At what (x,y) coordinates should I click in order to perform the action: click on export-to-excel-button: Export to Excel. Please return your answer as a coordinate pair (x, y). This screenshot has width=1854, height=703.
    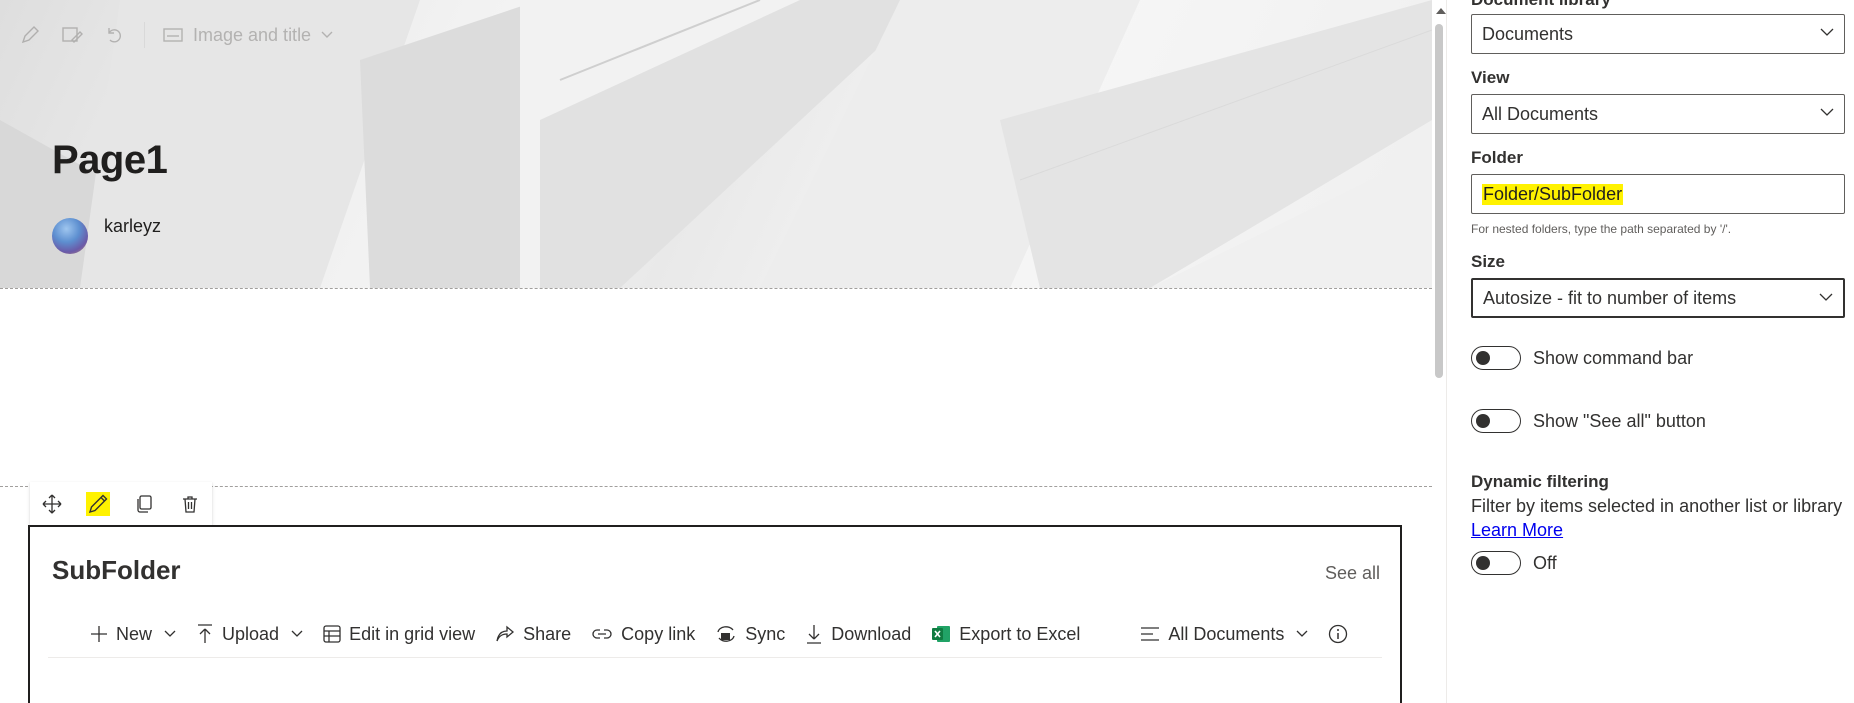
    Looking at the image, I should click on (1005, 634).